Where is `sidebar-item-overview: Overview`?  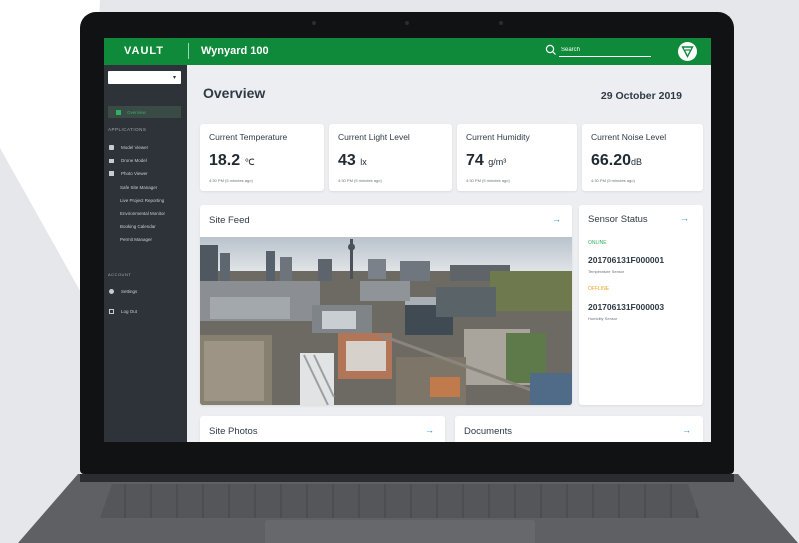
sidebar-item-overview: Overview is located at coordinates (144, 112).